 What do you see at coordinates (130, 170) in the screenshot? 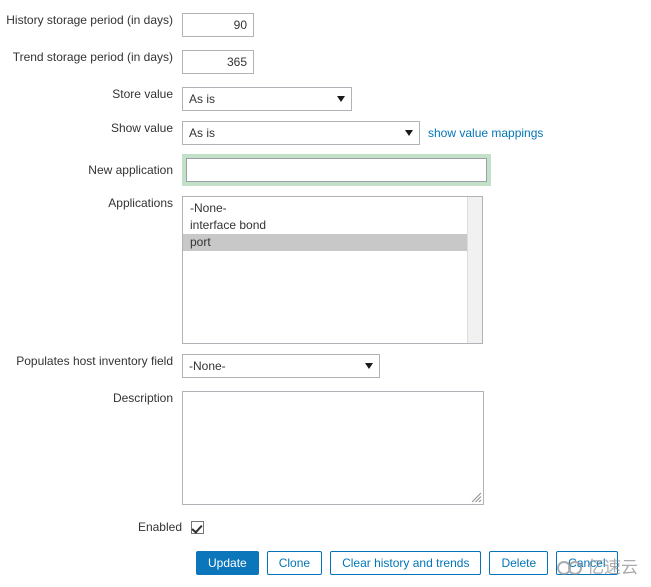
I see `new-application-label: New application` at bounding box center [130, 170].